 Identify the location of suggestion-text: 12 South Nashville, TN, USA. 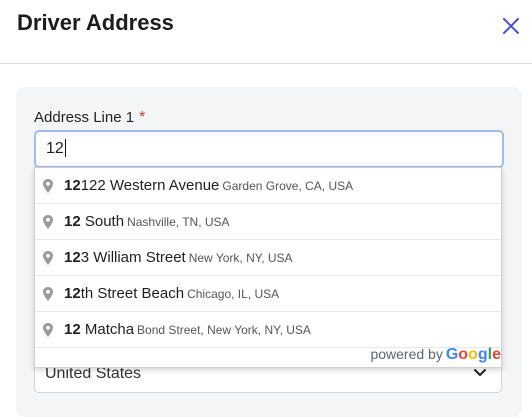
(147, 221).